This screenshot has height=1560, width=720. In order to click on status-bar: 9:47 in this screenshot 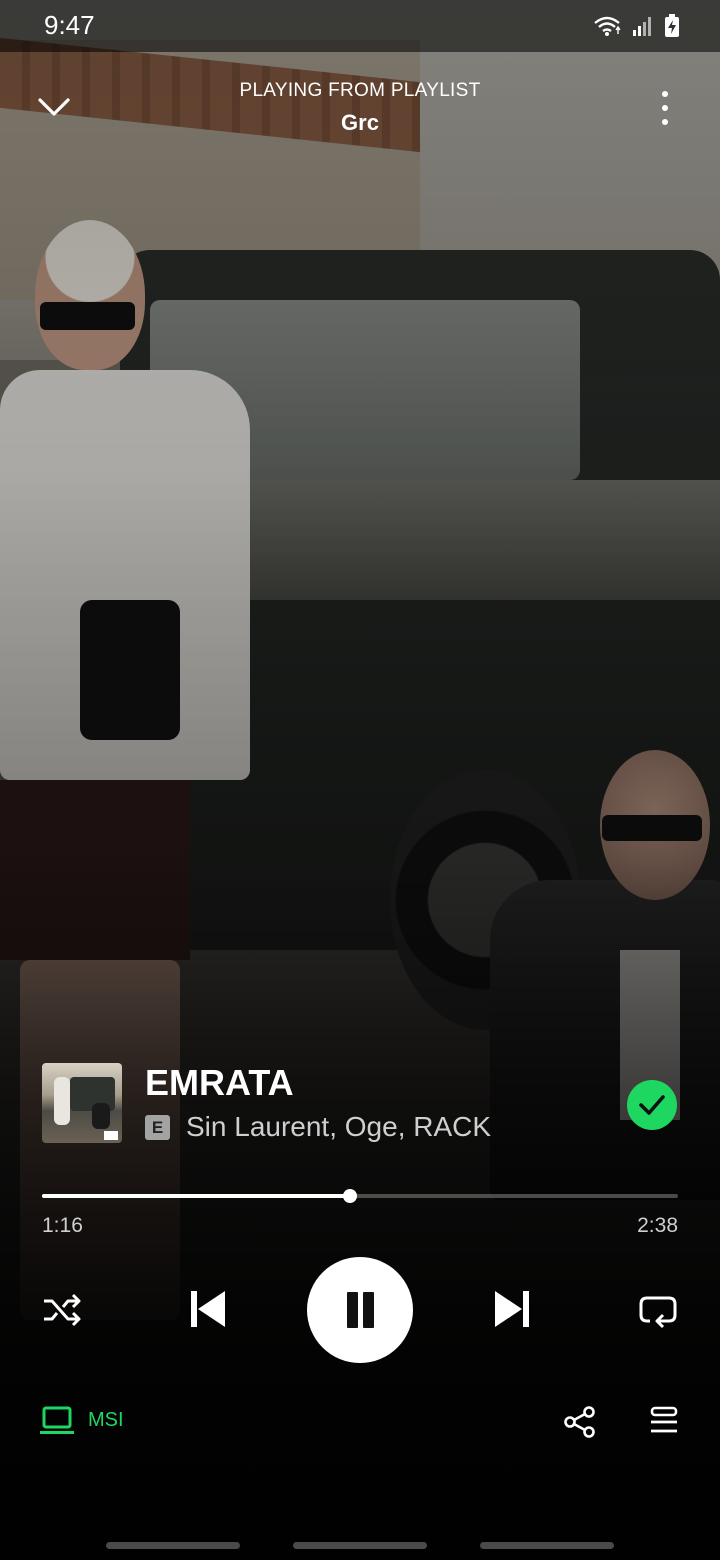, I will do `click(360, 26)`.